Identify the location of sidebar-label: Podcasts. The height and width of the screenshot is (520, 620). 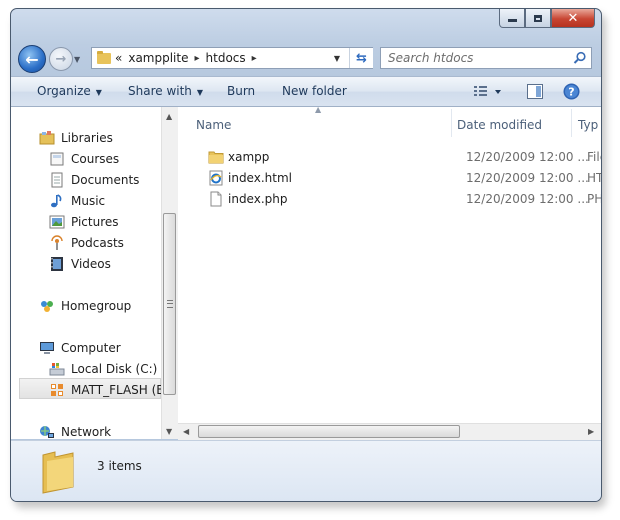
(97, 243).